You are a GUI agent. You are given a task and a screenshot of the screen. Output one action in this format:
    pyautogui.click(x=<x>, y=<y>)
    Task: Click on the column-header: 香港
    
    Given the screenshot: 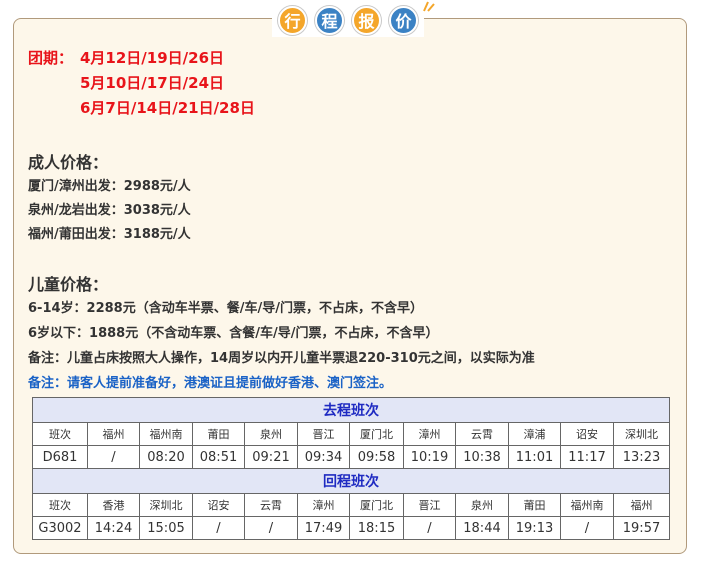 What is the action you would take?
    pyautogui.click(x=113, y=505)
    